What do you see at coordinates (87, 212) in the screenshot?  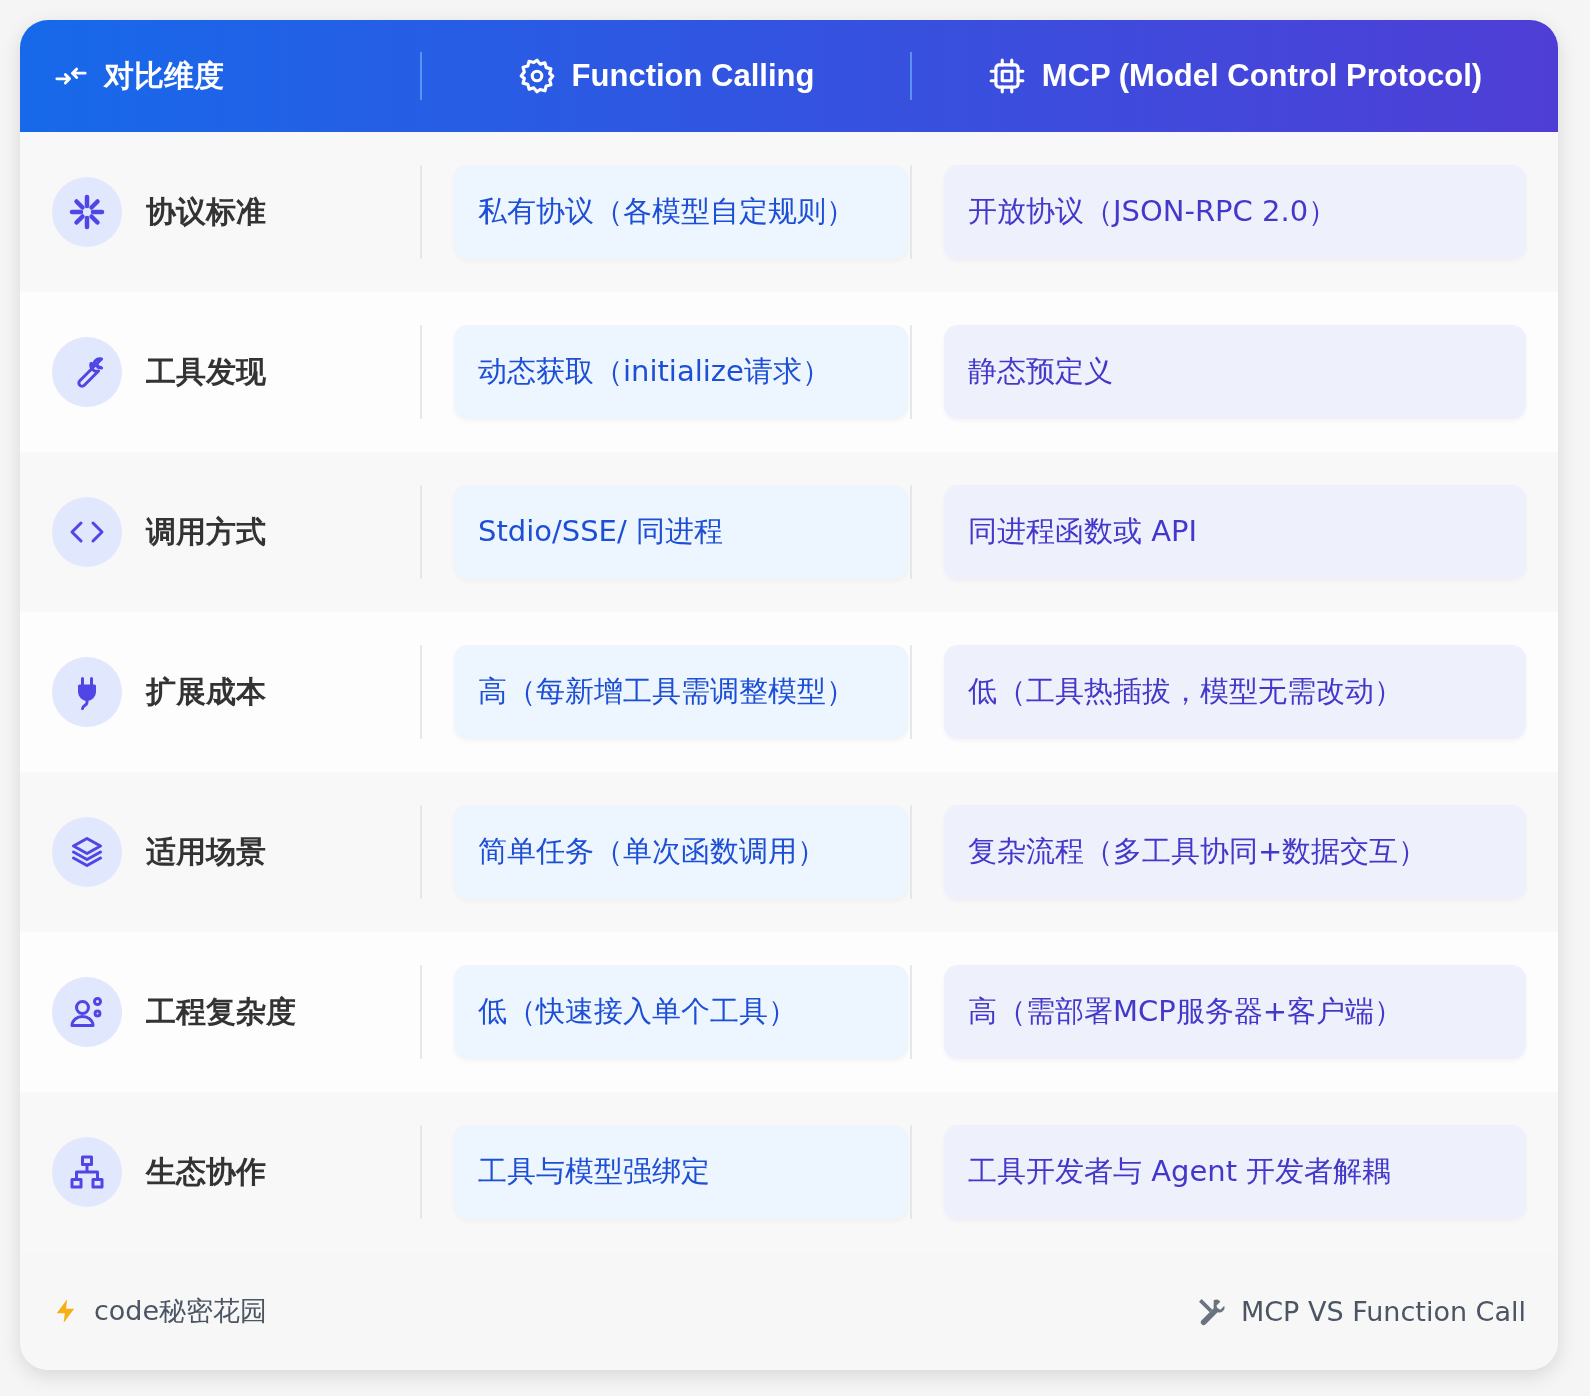 I see `asterisk-icon` at bounding box center [87, 212].